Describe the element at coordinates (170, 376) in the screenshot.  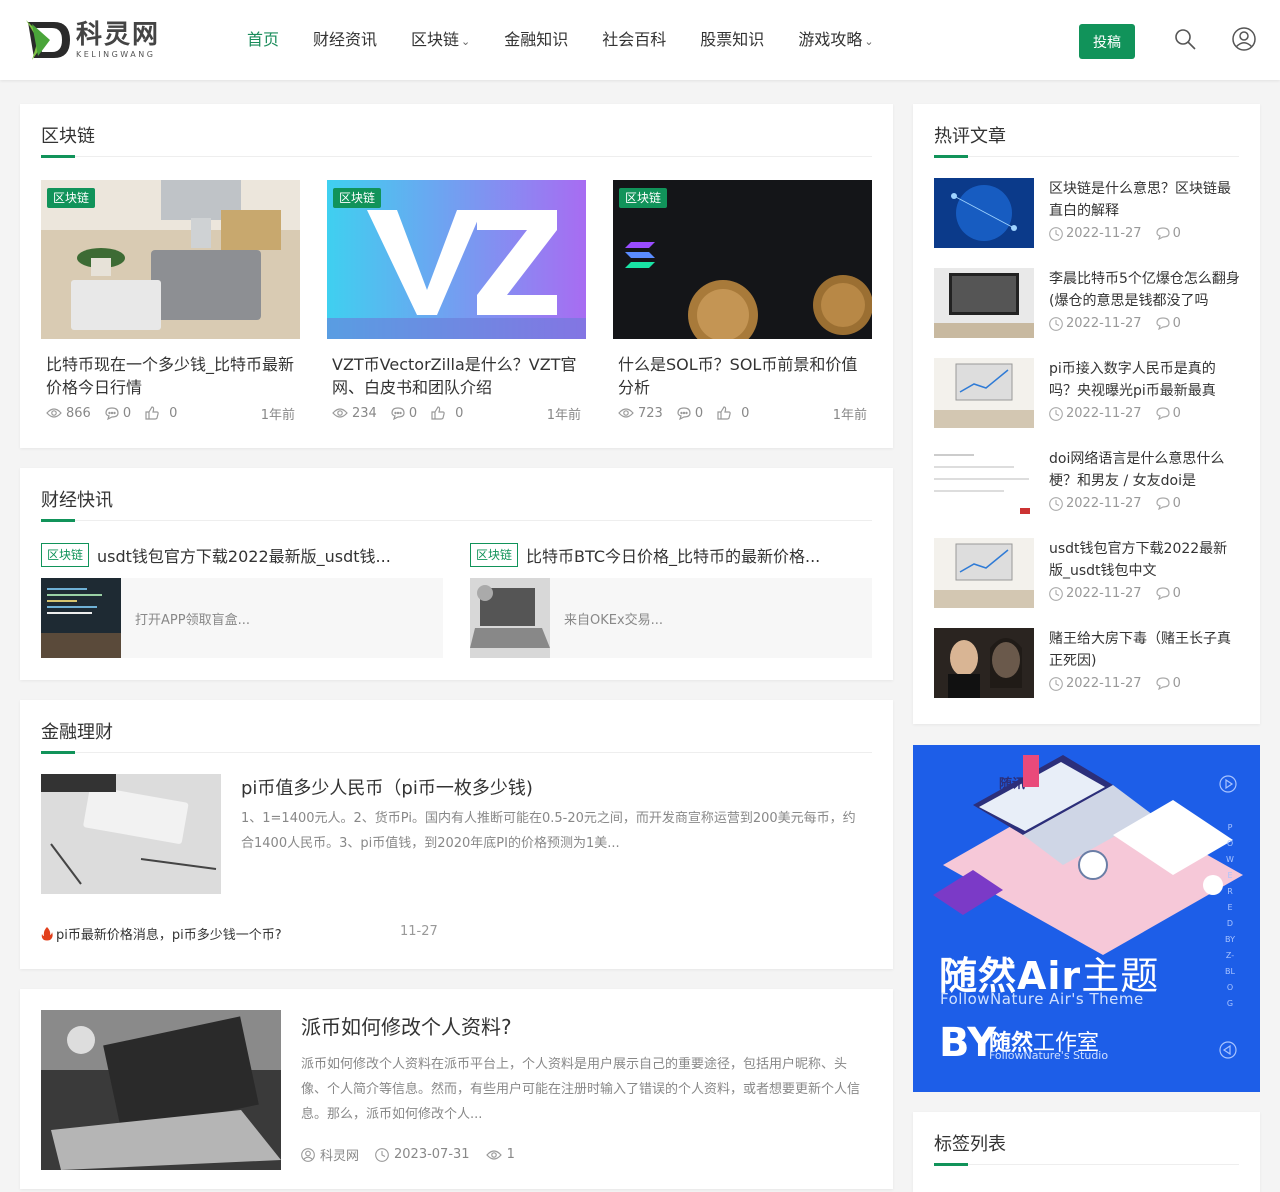
I see `article-title: 比特币现在一个多少钱_比特币最新价格今日行情` at that location.